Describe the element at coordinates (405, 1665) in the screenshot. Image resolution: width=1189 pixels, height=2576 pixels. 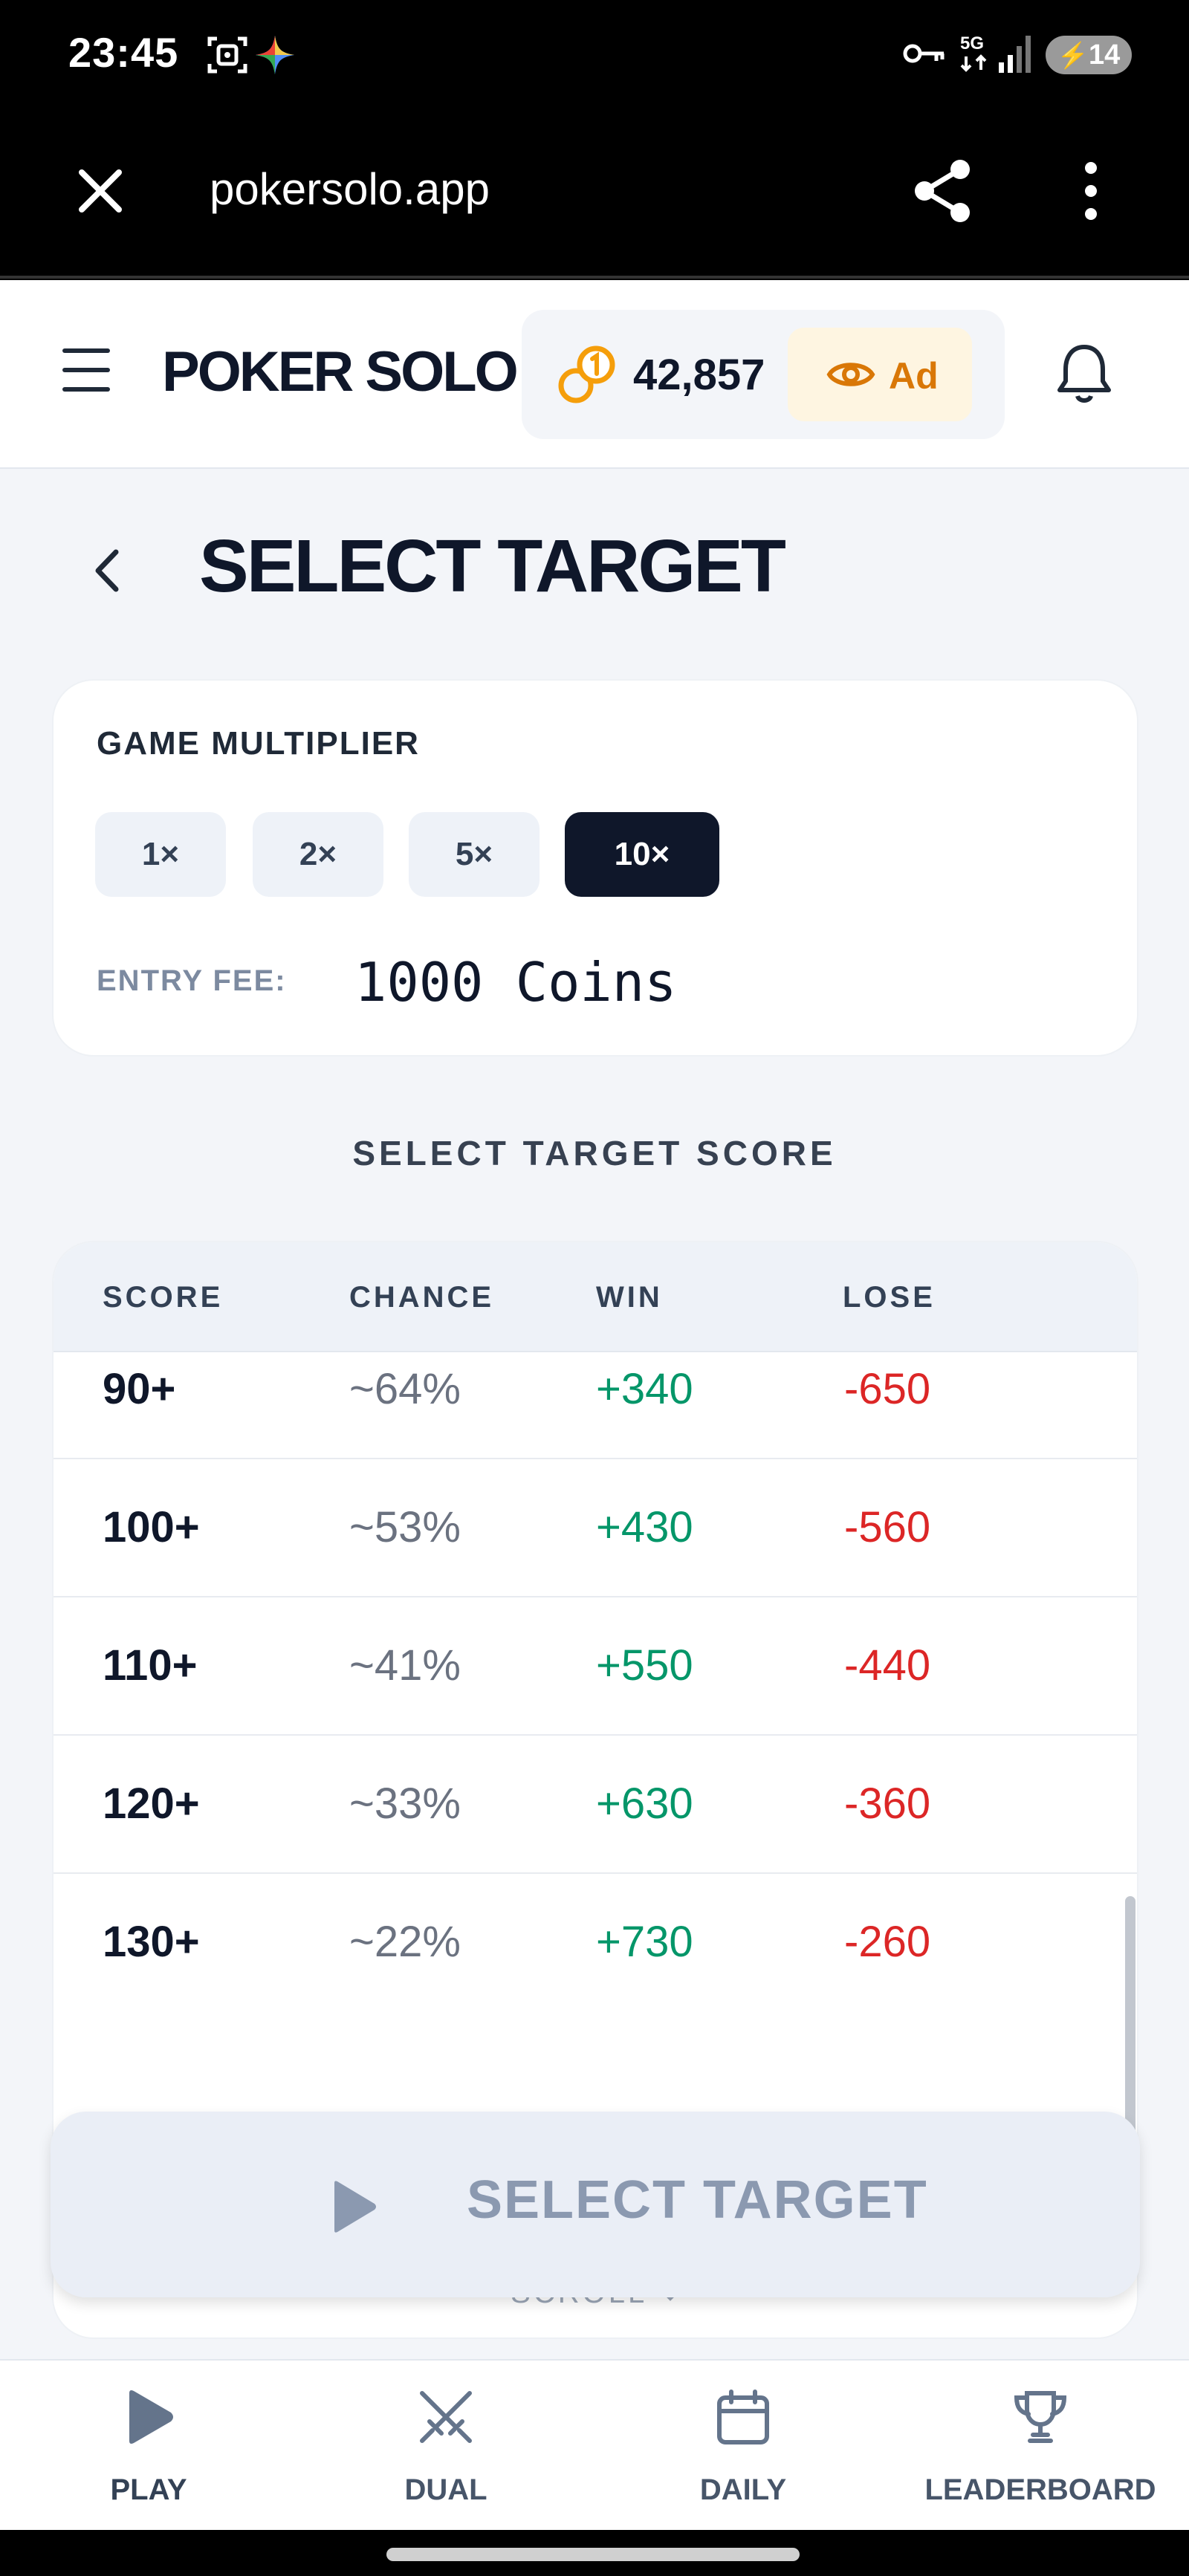
I see `row-chance: ~41%` at that location.